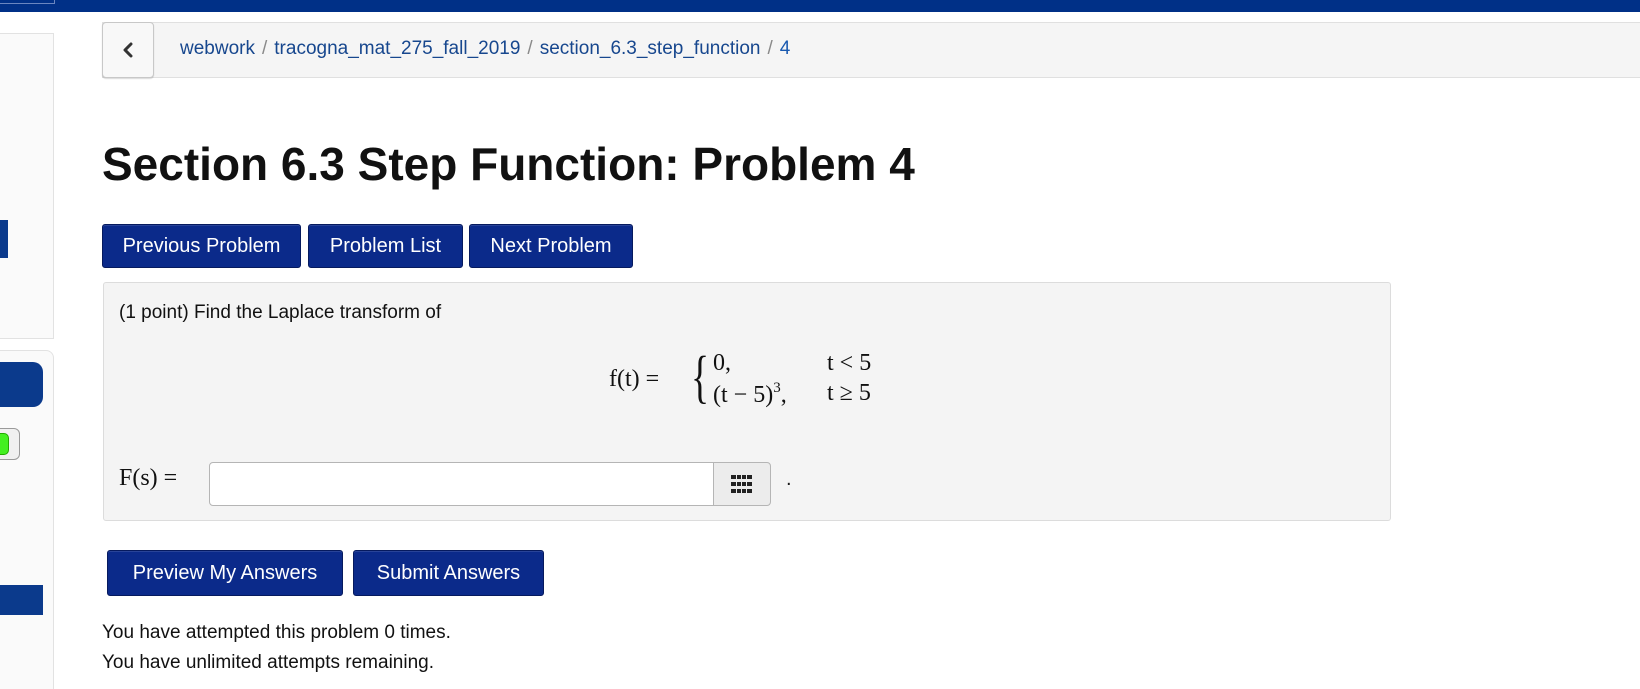  I want to click on grid-keypad-icon, so click(741, 484).